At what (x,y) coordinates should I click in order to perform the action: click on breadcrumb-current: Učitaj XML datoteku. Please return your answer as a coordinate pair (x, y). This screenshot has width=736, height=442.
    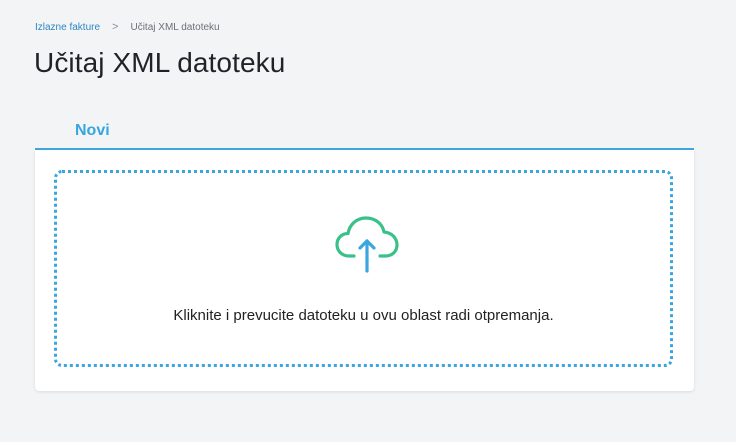
    Looking at the image, I should click on (175, 27).